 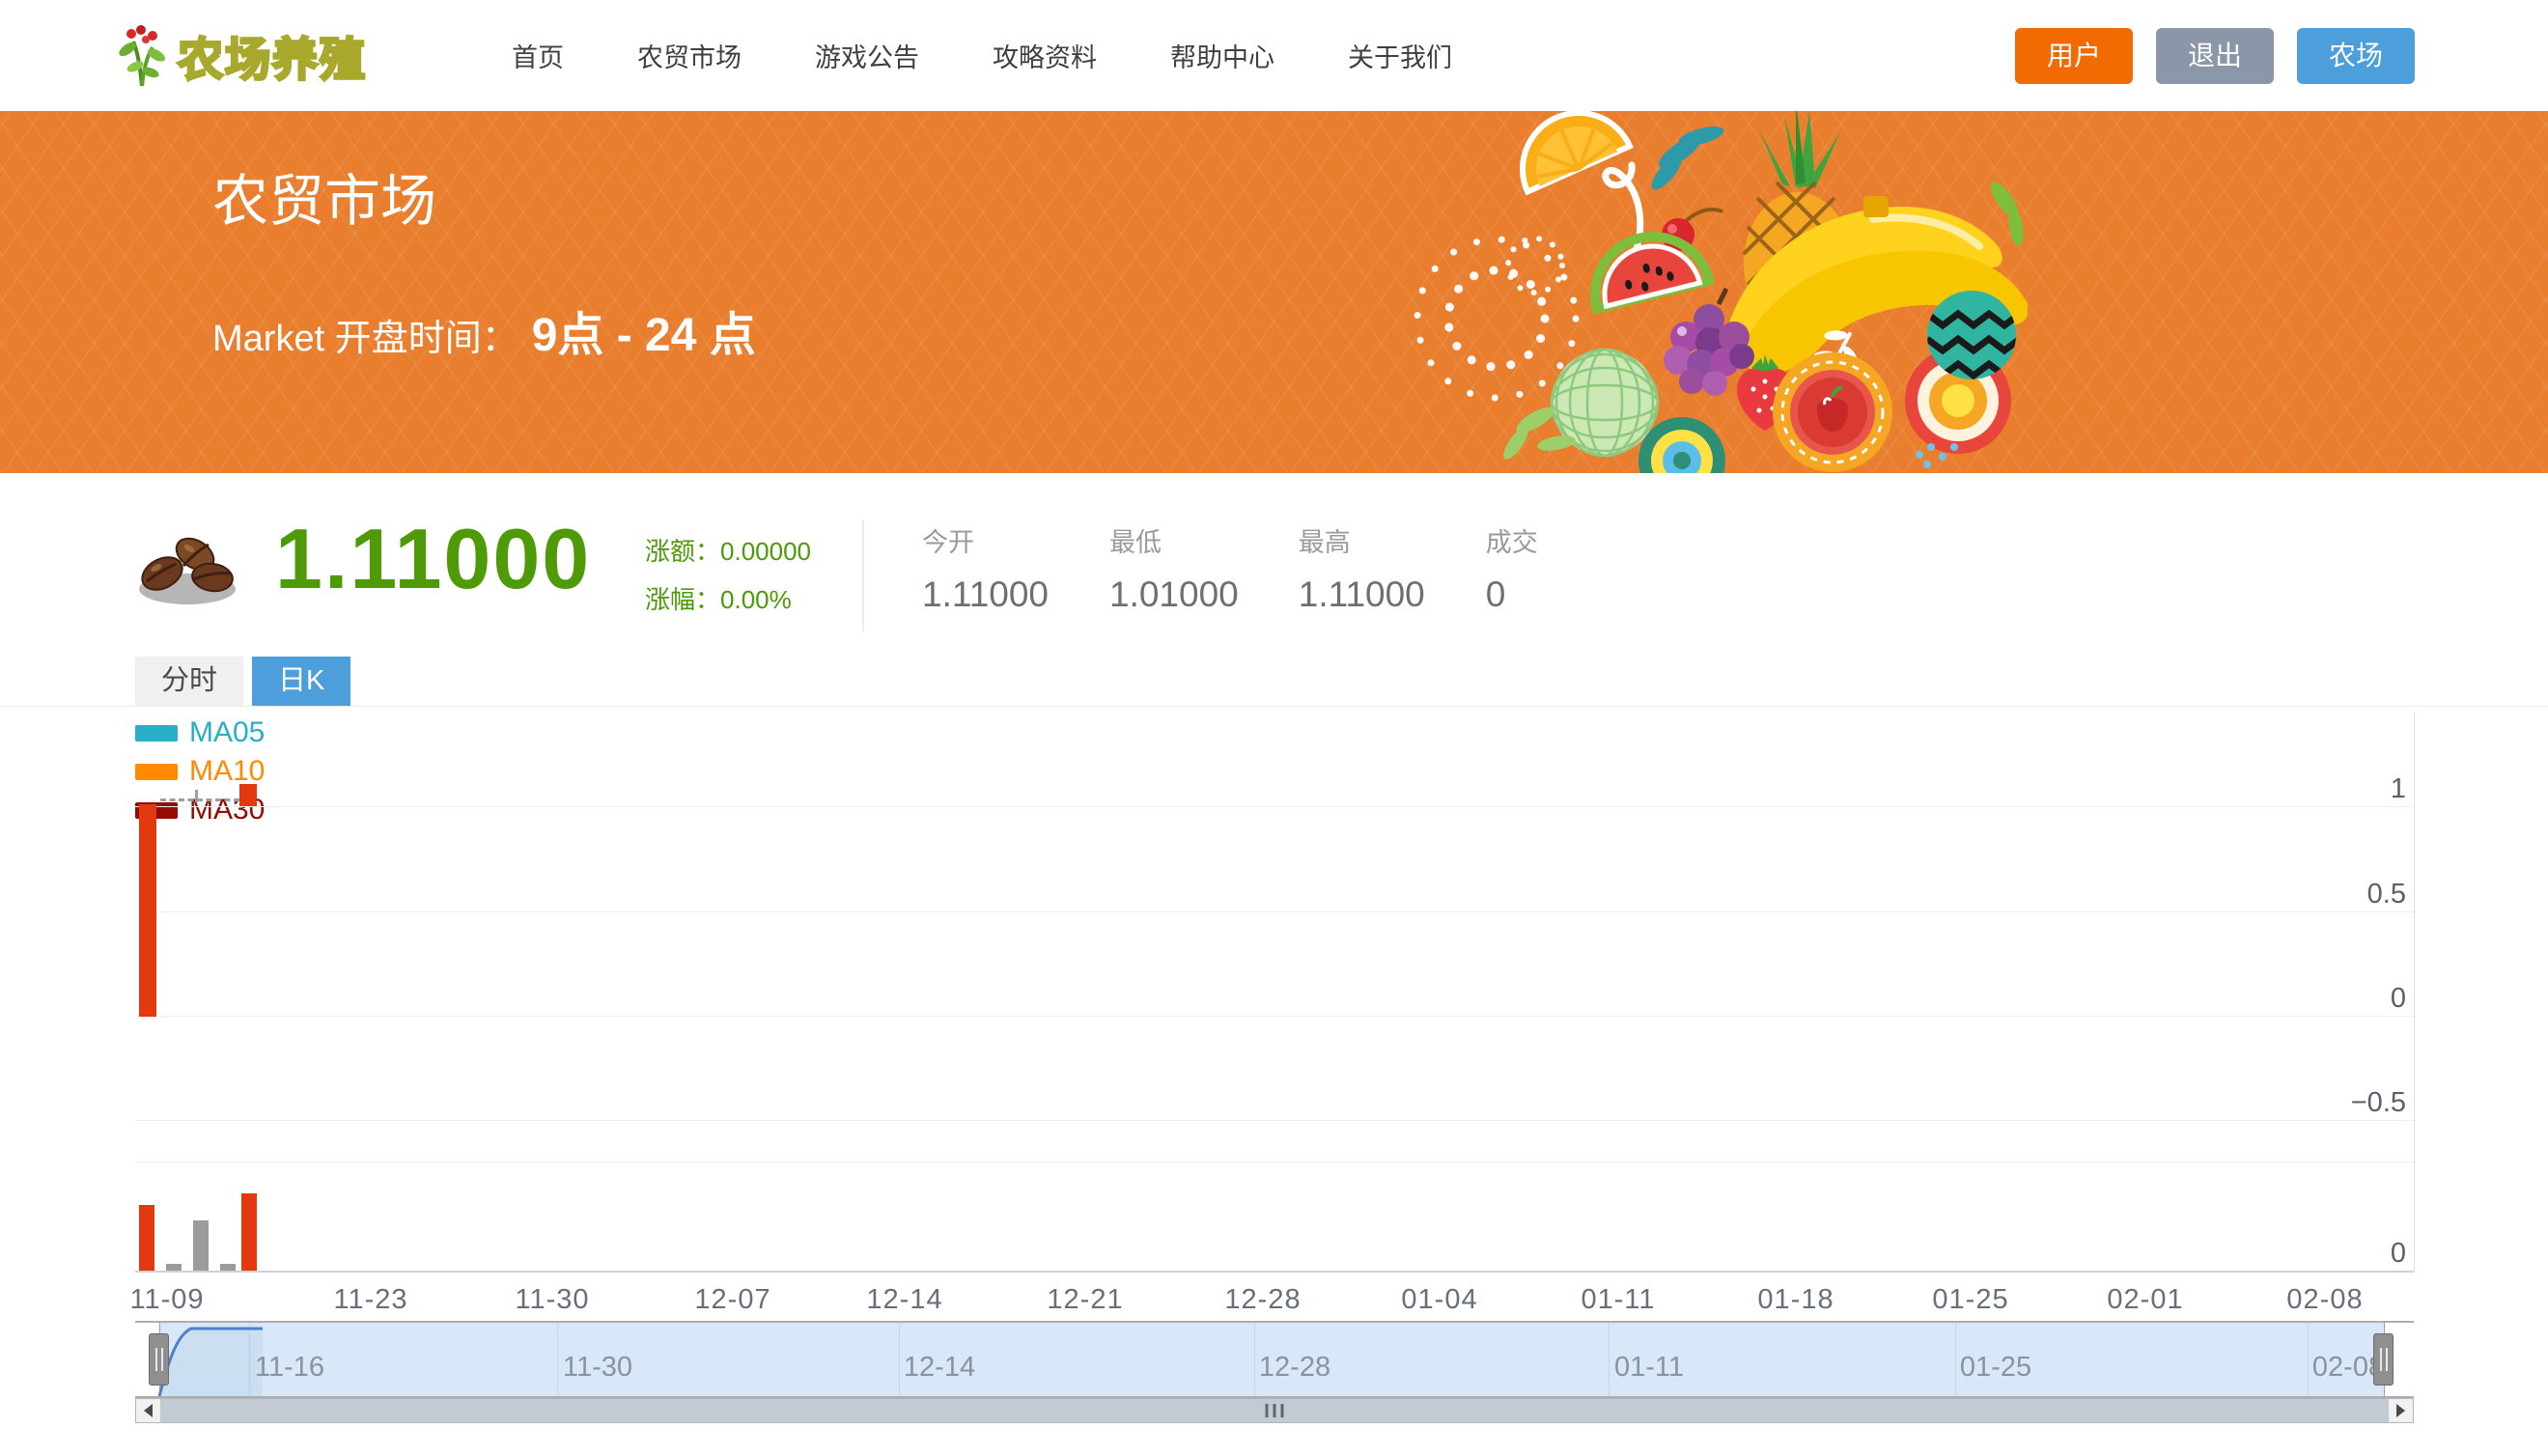 I want to click on page-title: 农贸市场, so click(x=324, y=202).